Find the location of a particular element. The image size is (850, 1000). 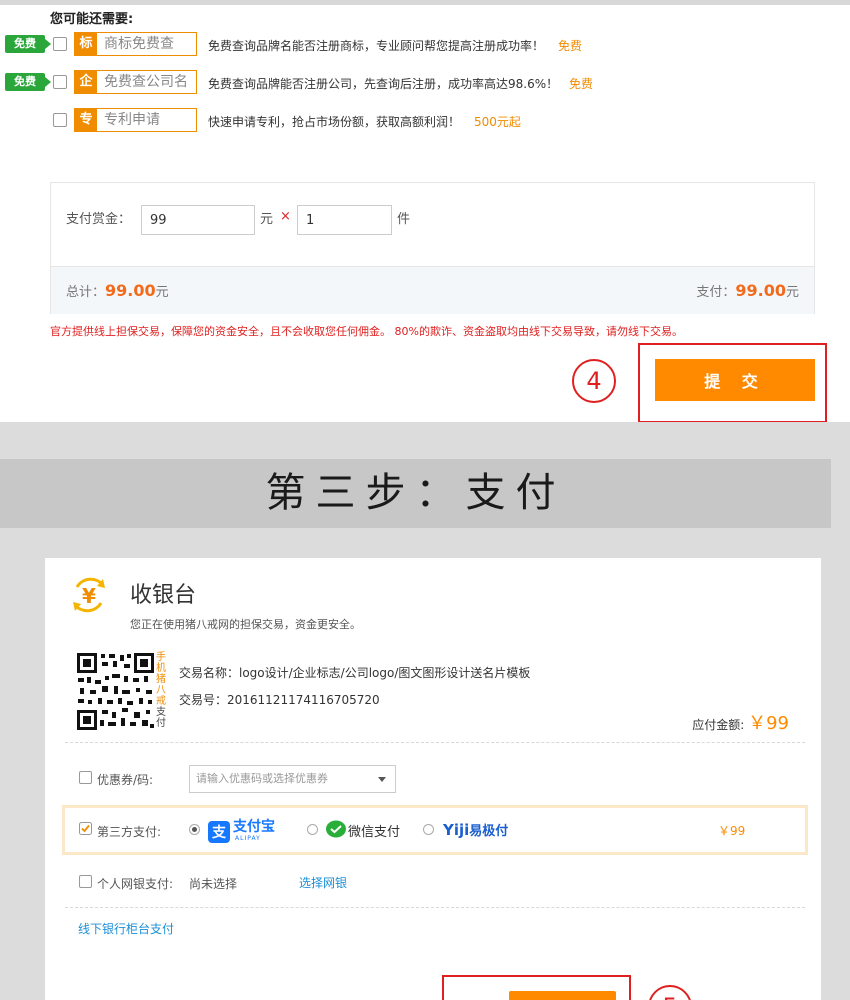

qr-caption: 手机猪八戒支付 is located at coordinates (162, 690).